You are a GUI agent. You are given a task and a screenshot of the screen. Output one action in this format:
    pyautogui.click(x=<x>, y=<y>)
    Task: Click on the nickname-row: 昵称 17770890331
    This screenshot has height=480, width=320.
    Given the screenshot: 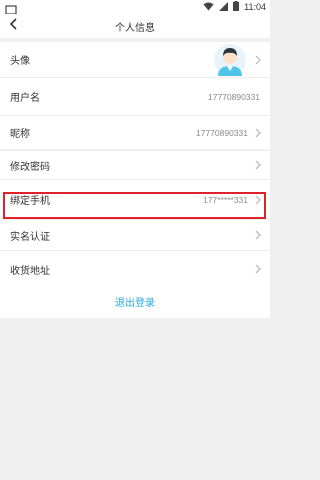 What is the action you would take?
    pyautogui.click(x=135, y=132)
    